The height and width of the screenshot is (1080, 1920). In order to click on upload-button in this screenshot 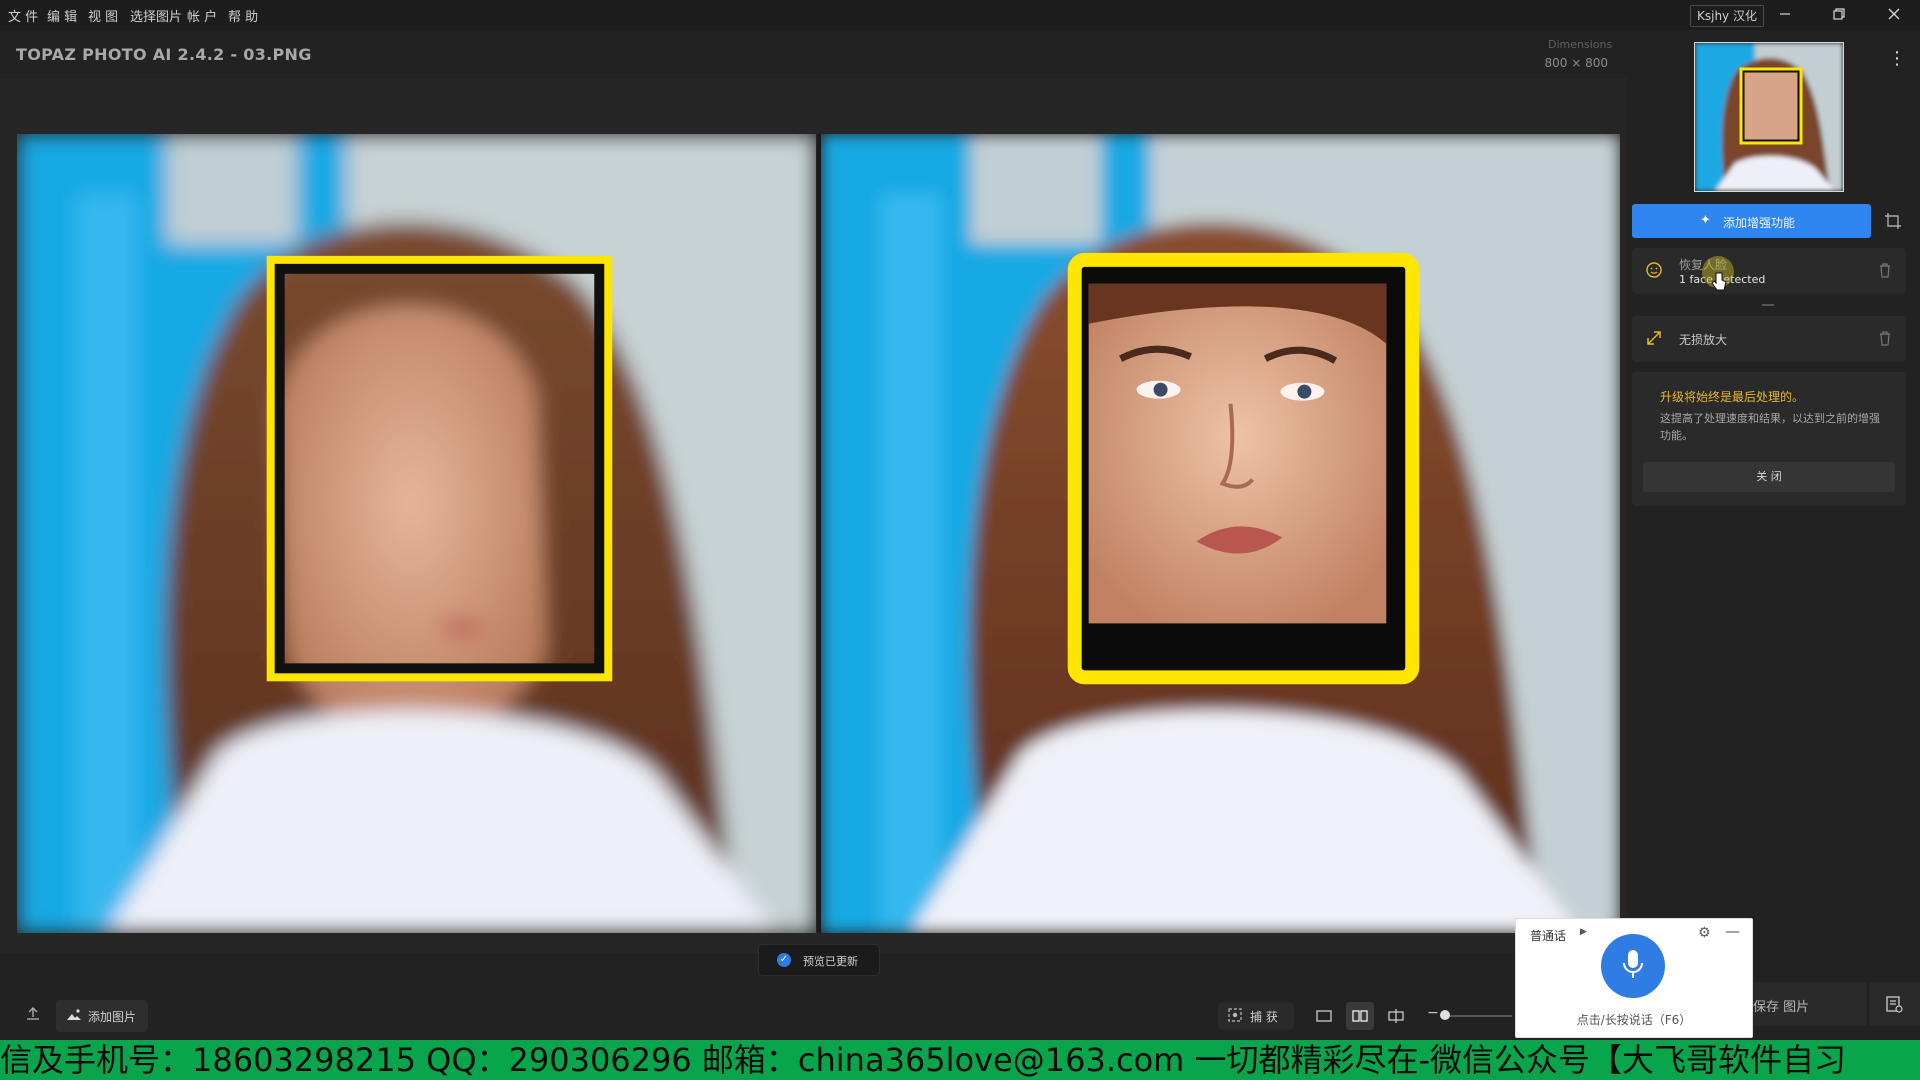, I will do `click(33, 1017)`.